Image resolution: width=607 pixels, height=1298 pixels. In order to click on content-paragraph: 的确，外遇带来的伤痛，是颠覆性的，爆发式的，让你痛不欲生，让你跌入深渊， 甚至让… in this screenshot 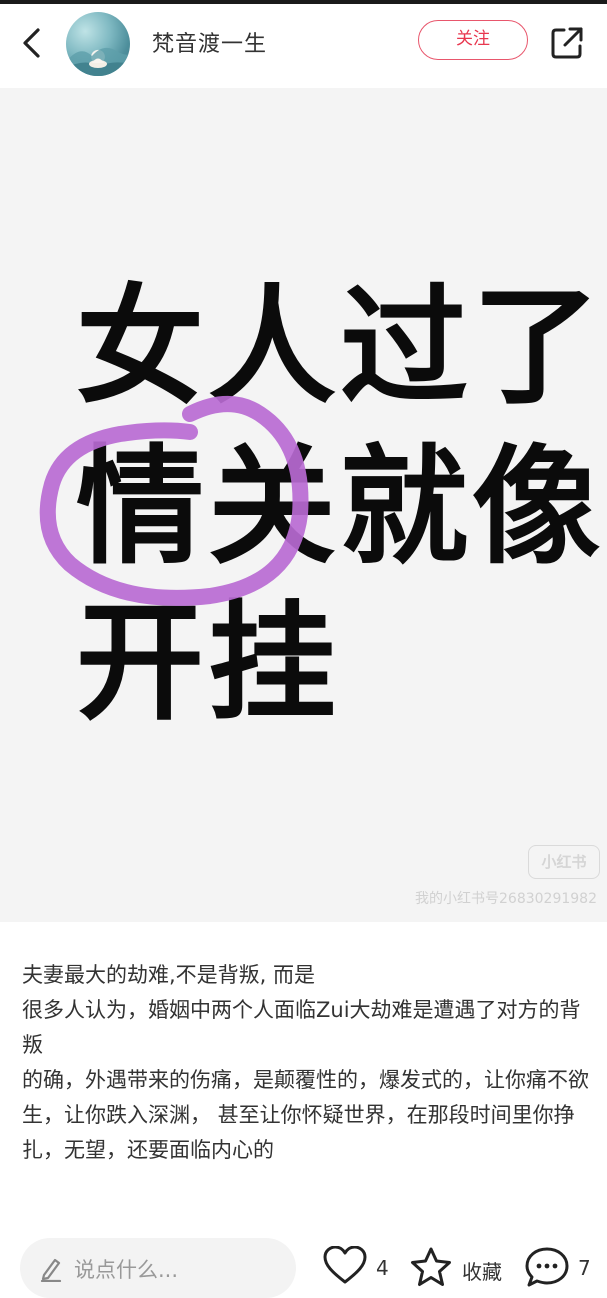, I will do `click(305, 1115)`.